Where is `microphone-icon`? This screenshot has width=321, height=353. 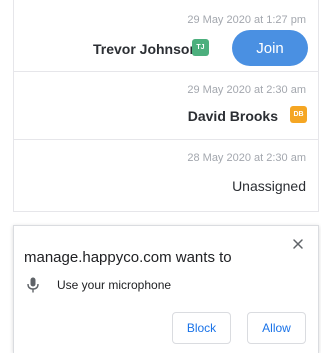
microphone-icon is located at coordinates (33, 285).